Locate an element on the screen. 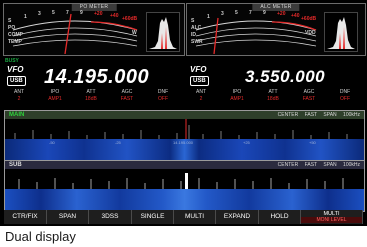 This screenshot has height=247, width=367. main-status-ipo: IPO AMP1 is located at coordinates (55, 96).